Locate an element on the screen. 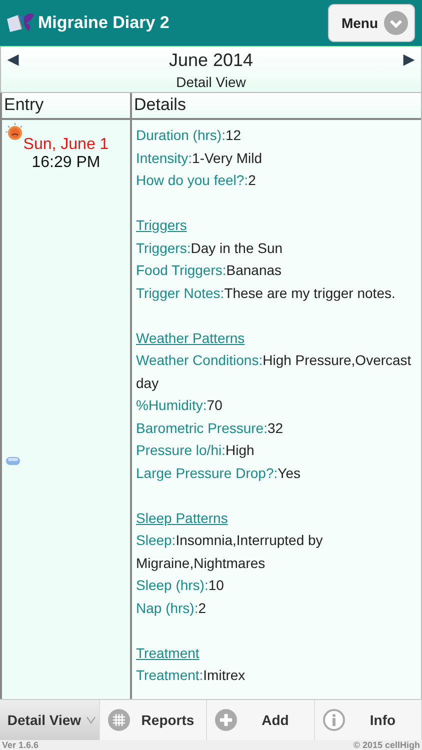  entry-time: 16:29 PM is located at coordinates (66, 163).